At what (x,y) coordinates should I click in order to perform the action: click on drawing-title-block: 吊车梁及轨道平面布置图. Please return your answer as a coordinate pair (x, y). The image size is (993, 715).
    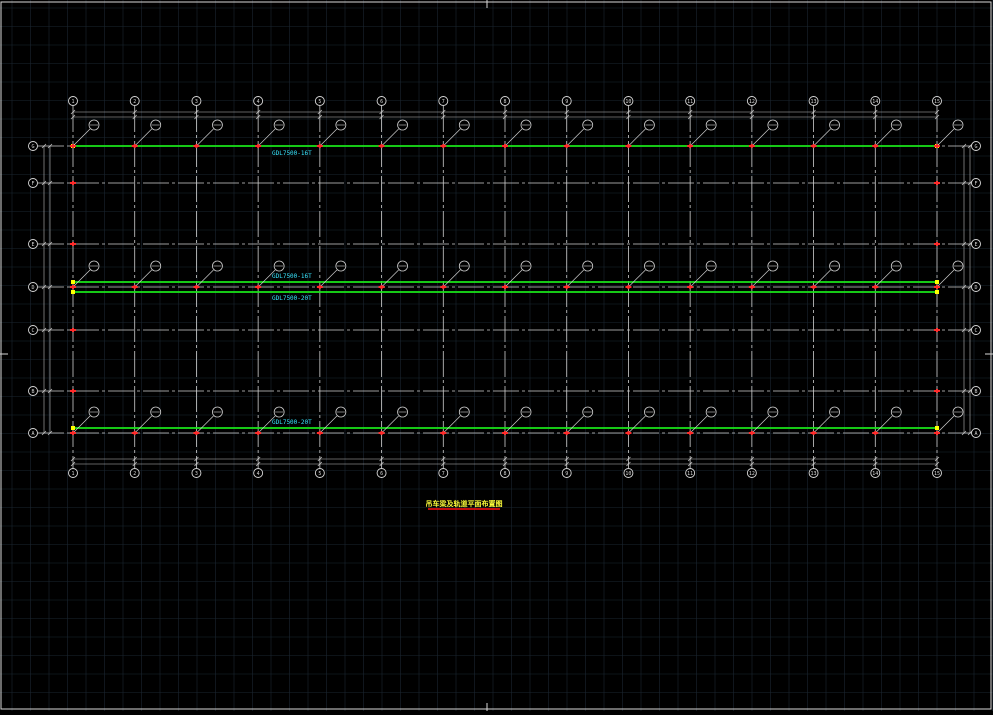
    Looking at the image, I should click on (464, 504).